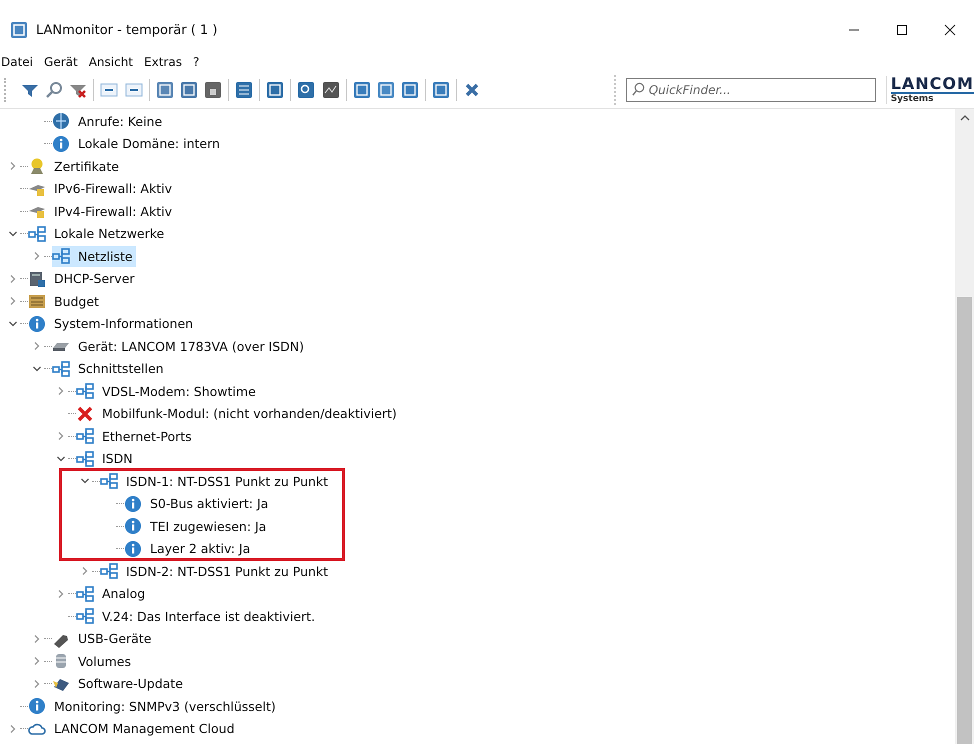 This screenshot has height=744, width=974. I want to click on tree-item: IPv4-Firewall: Aktiv, so click(101, 211).